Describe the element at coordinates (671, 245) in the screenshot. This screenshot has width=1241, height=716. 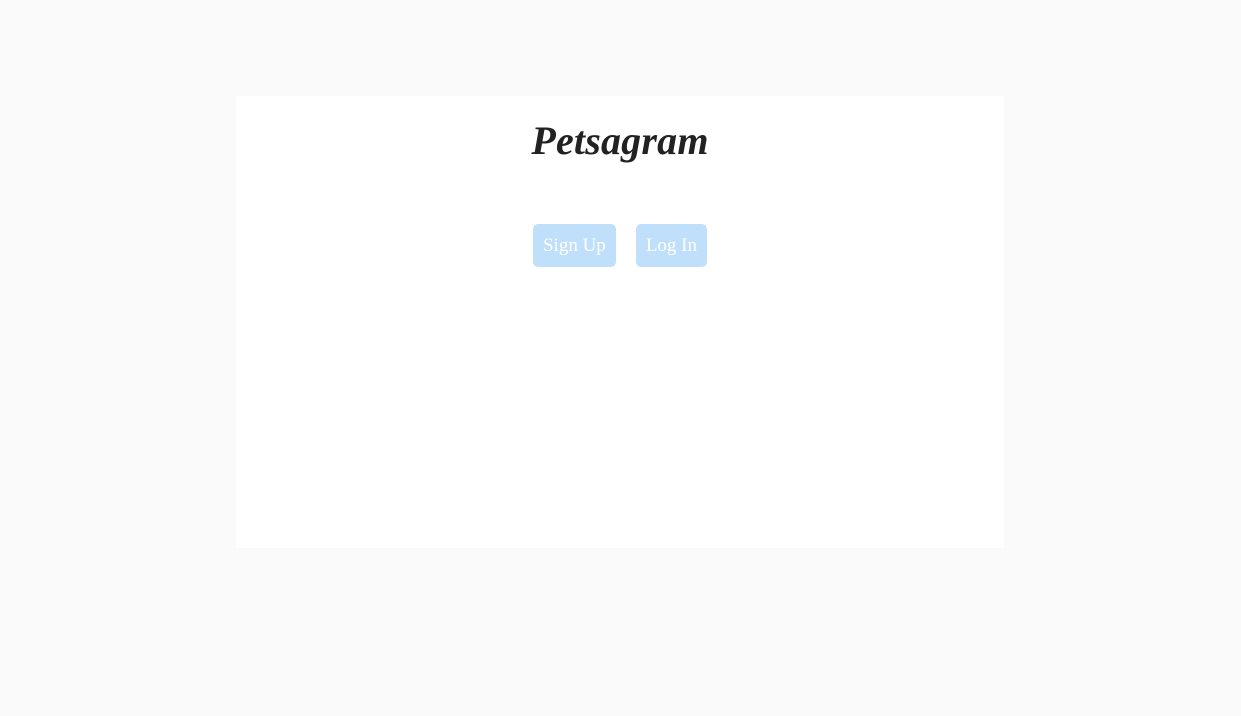
I see `log-in-button: Log In` at that location.